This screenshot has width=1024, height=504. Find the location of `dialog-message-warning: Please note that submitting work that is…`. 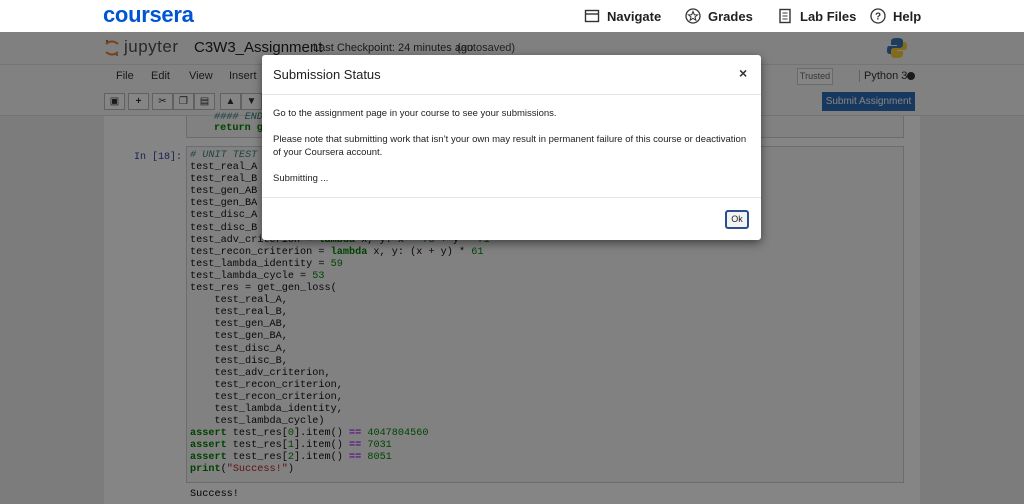

dialog-message-warning: Please note that submitting work that is… is located at coordinates (510, 146).